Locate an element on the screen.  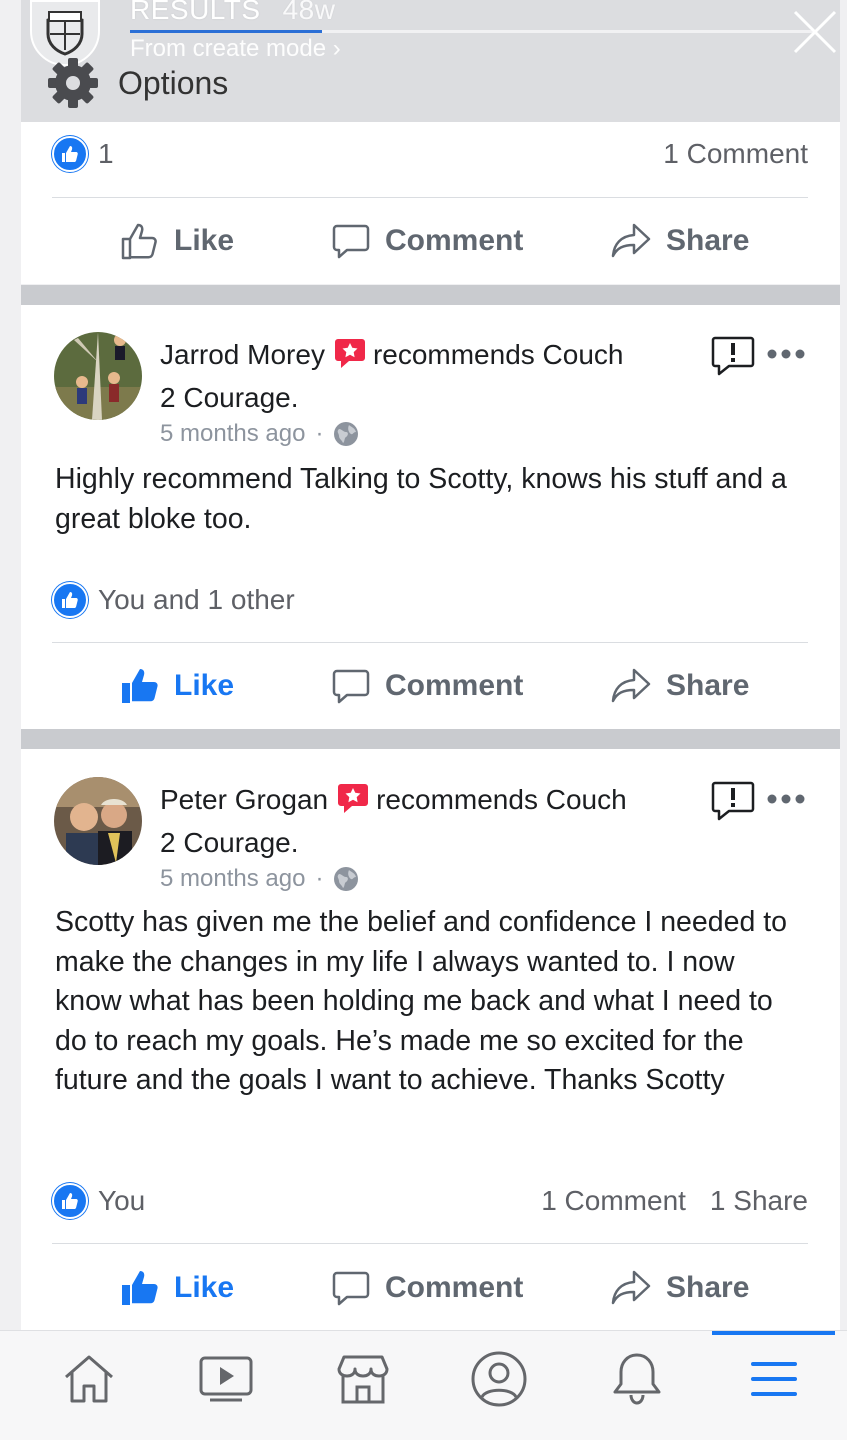
post-header: Jarrod Morey recommends Couch 2 Courage. is located at coordinates (440, 376).